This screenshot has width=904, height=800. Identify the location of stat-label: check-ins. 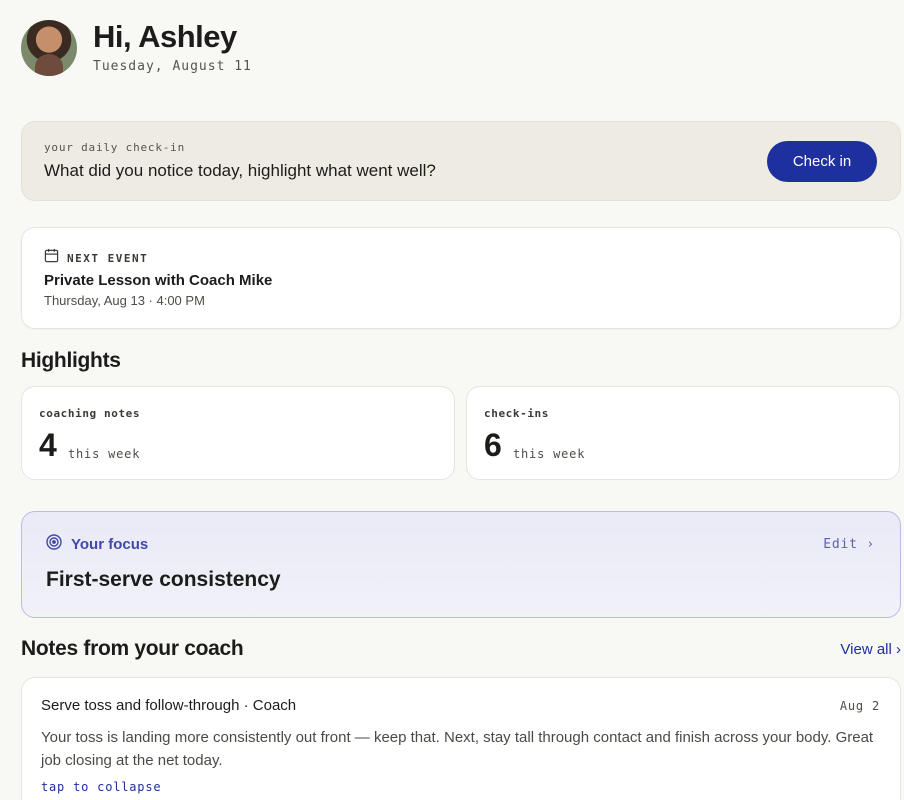
(517, 413).